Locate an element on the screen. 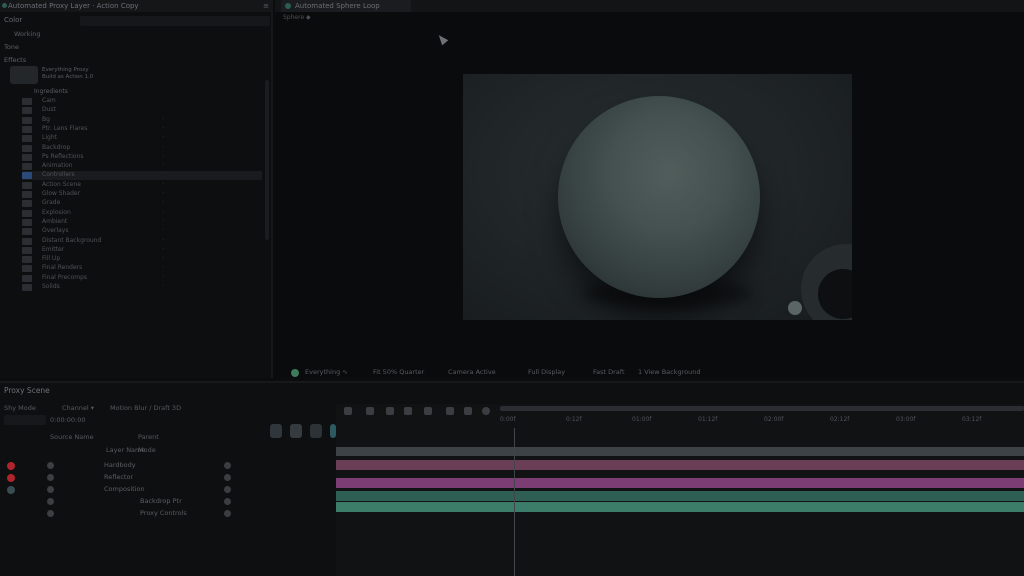  project-tab-title: Automated Proxy Layer · Action Copy is located at coordinates (73, 6).